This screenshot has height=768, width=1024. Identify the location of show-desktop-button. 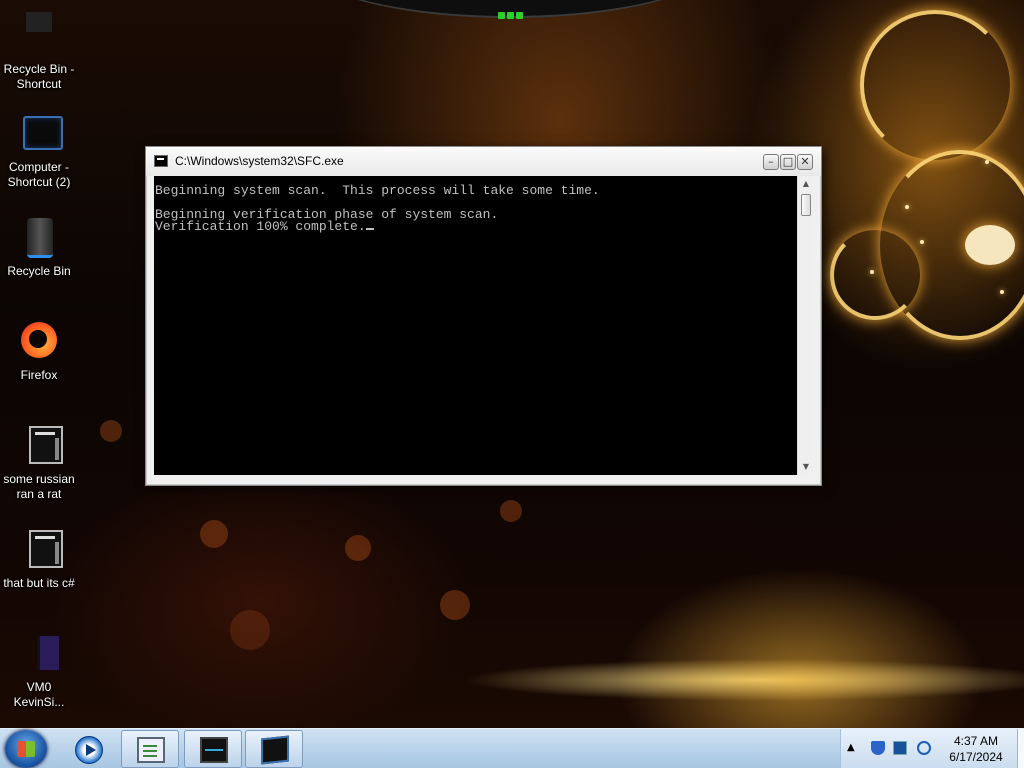
(1020, 748).